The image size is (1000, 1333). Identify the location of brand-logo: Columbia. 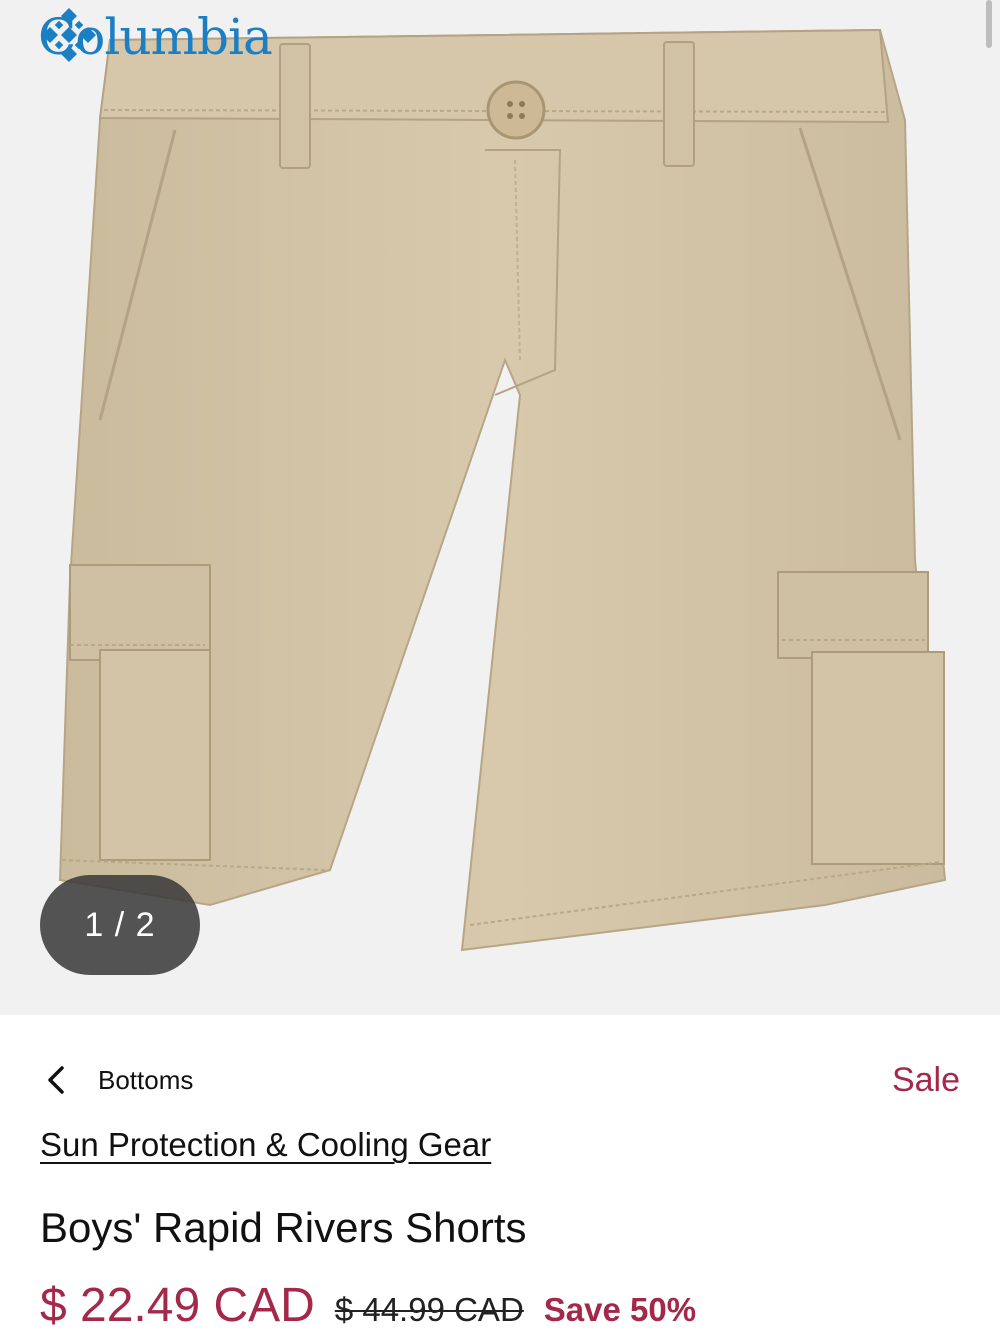
(155, 37).